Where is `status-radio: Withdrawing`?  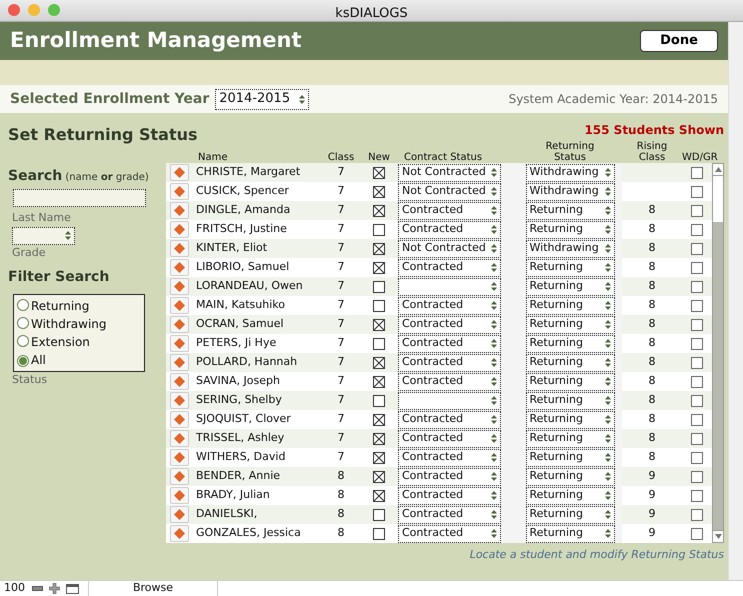 status-radio: Withdrawing is located at coordinates (79, 323).